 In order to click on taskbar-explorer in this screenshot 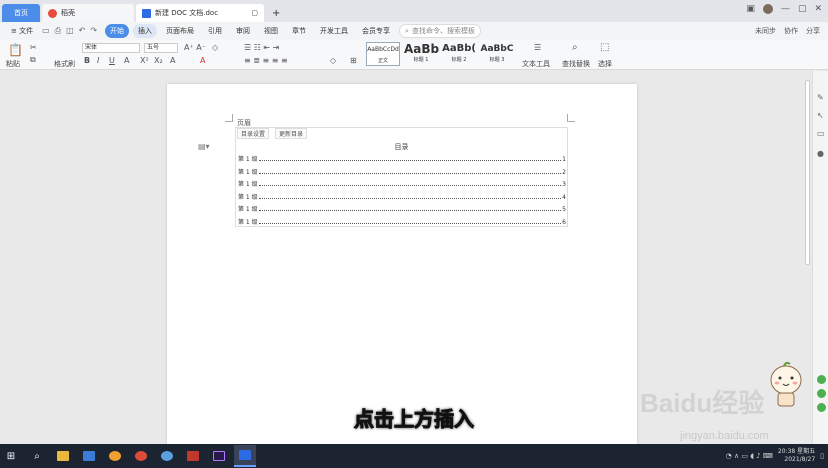, I will do `click(63, 456)`.